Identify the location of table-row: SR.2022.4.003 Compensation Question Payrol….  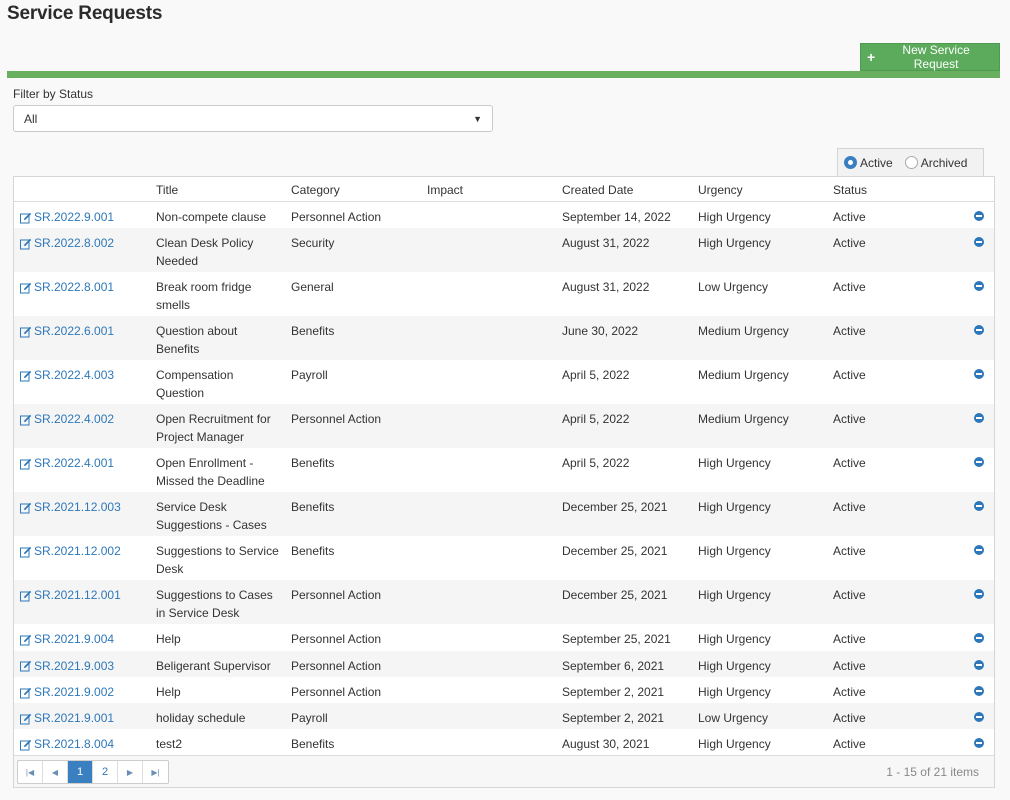
(504, 382).